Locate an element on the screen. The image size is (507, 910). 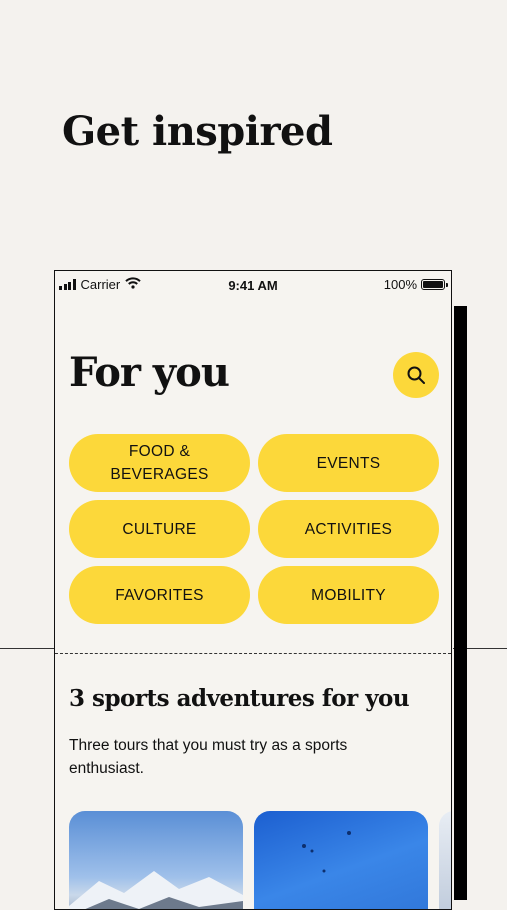
mountain-image is located at coordinates (156, 890).